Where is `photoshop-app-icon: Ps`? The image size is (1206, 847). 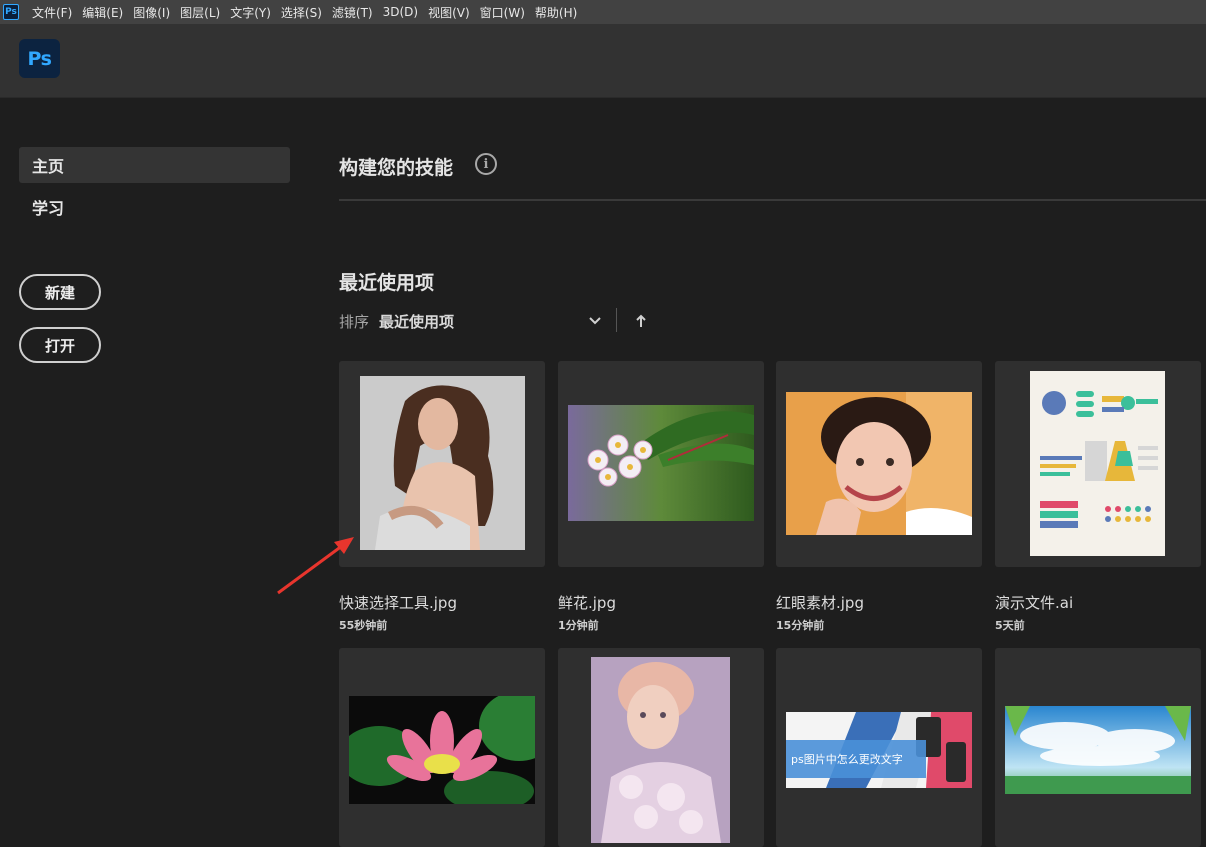 photoshop-app-icon: Ps is located at coordinates (11, 12).